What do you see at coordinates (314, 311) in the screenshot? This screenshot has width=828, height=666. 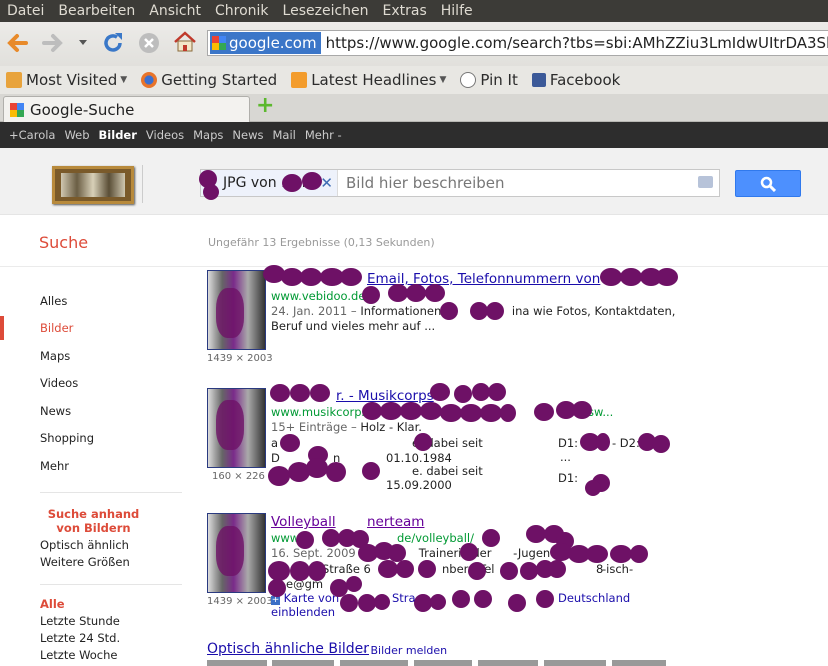 I see `result-date: 24. Jan. 2011 –` at bounding box center [314, 311].